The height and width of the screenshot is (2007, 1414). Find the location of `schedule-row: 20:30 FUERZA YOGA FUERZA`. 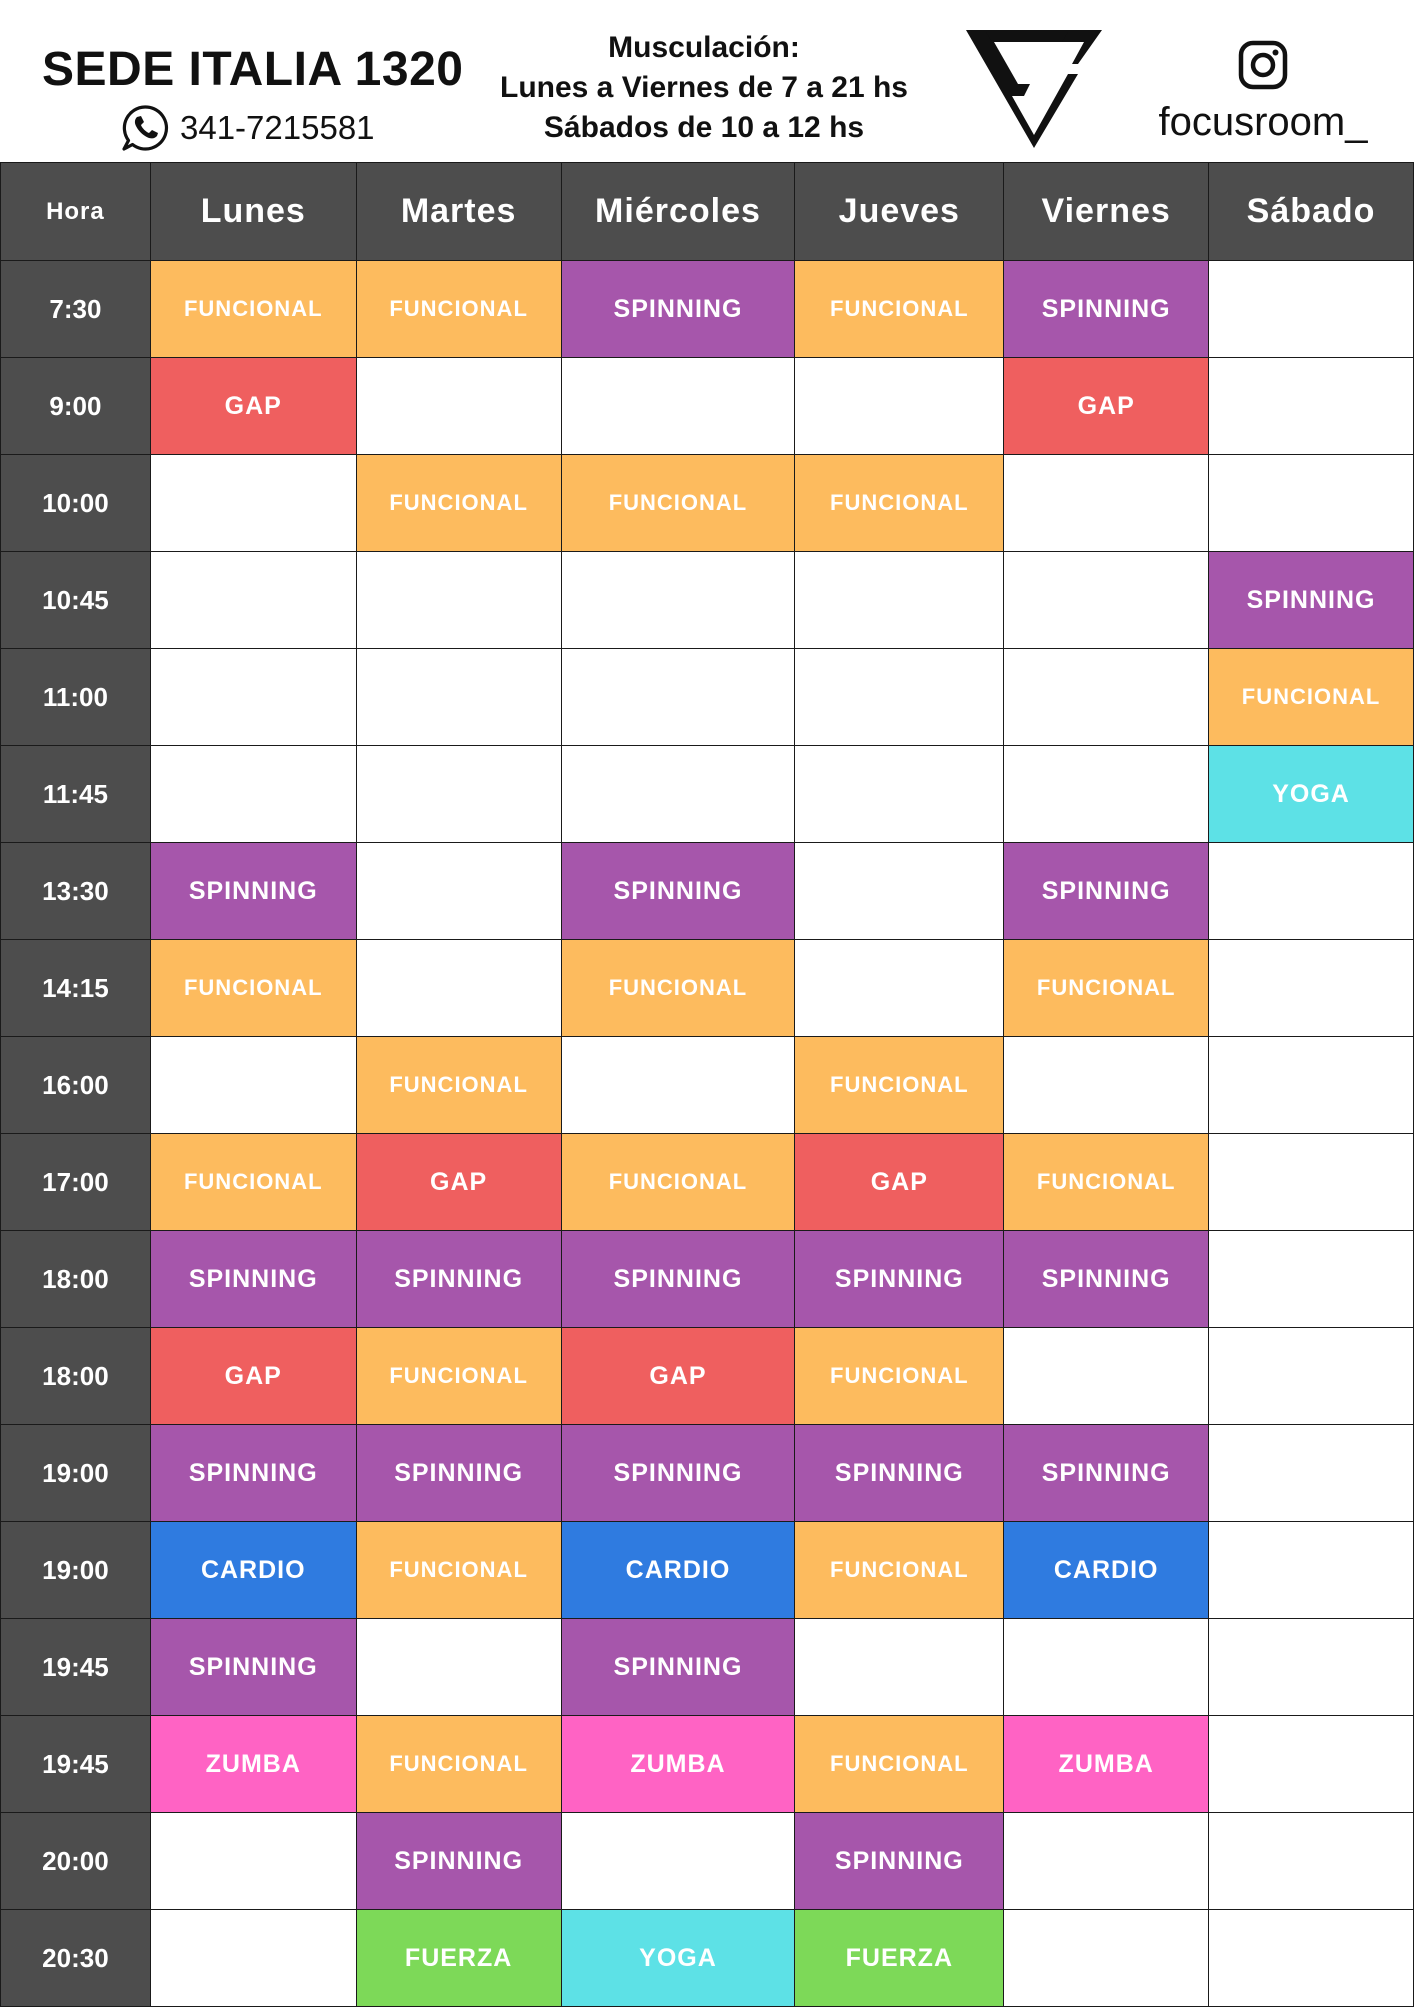

schedule-row: 20:30 FUERZA YOGA FUERZA is located at coordinates (707, 1958).